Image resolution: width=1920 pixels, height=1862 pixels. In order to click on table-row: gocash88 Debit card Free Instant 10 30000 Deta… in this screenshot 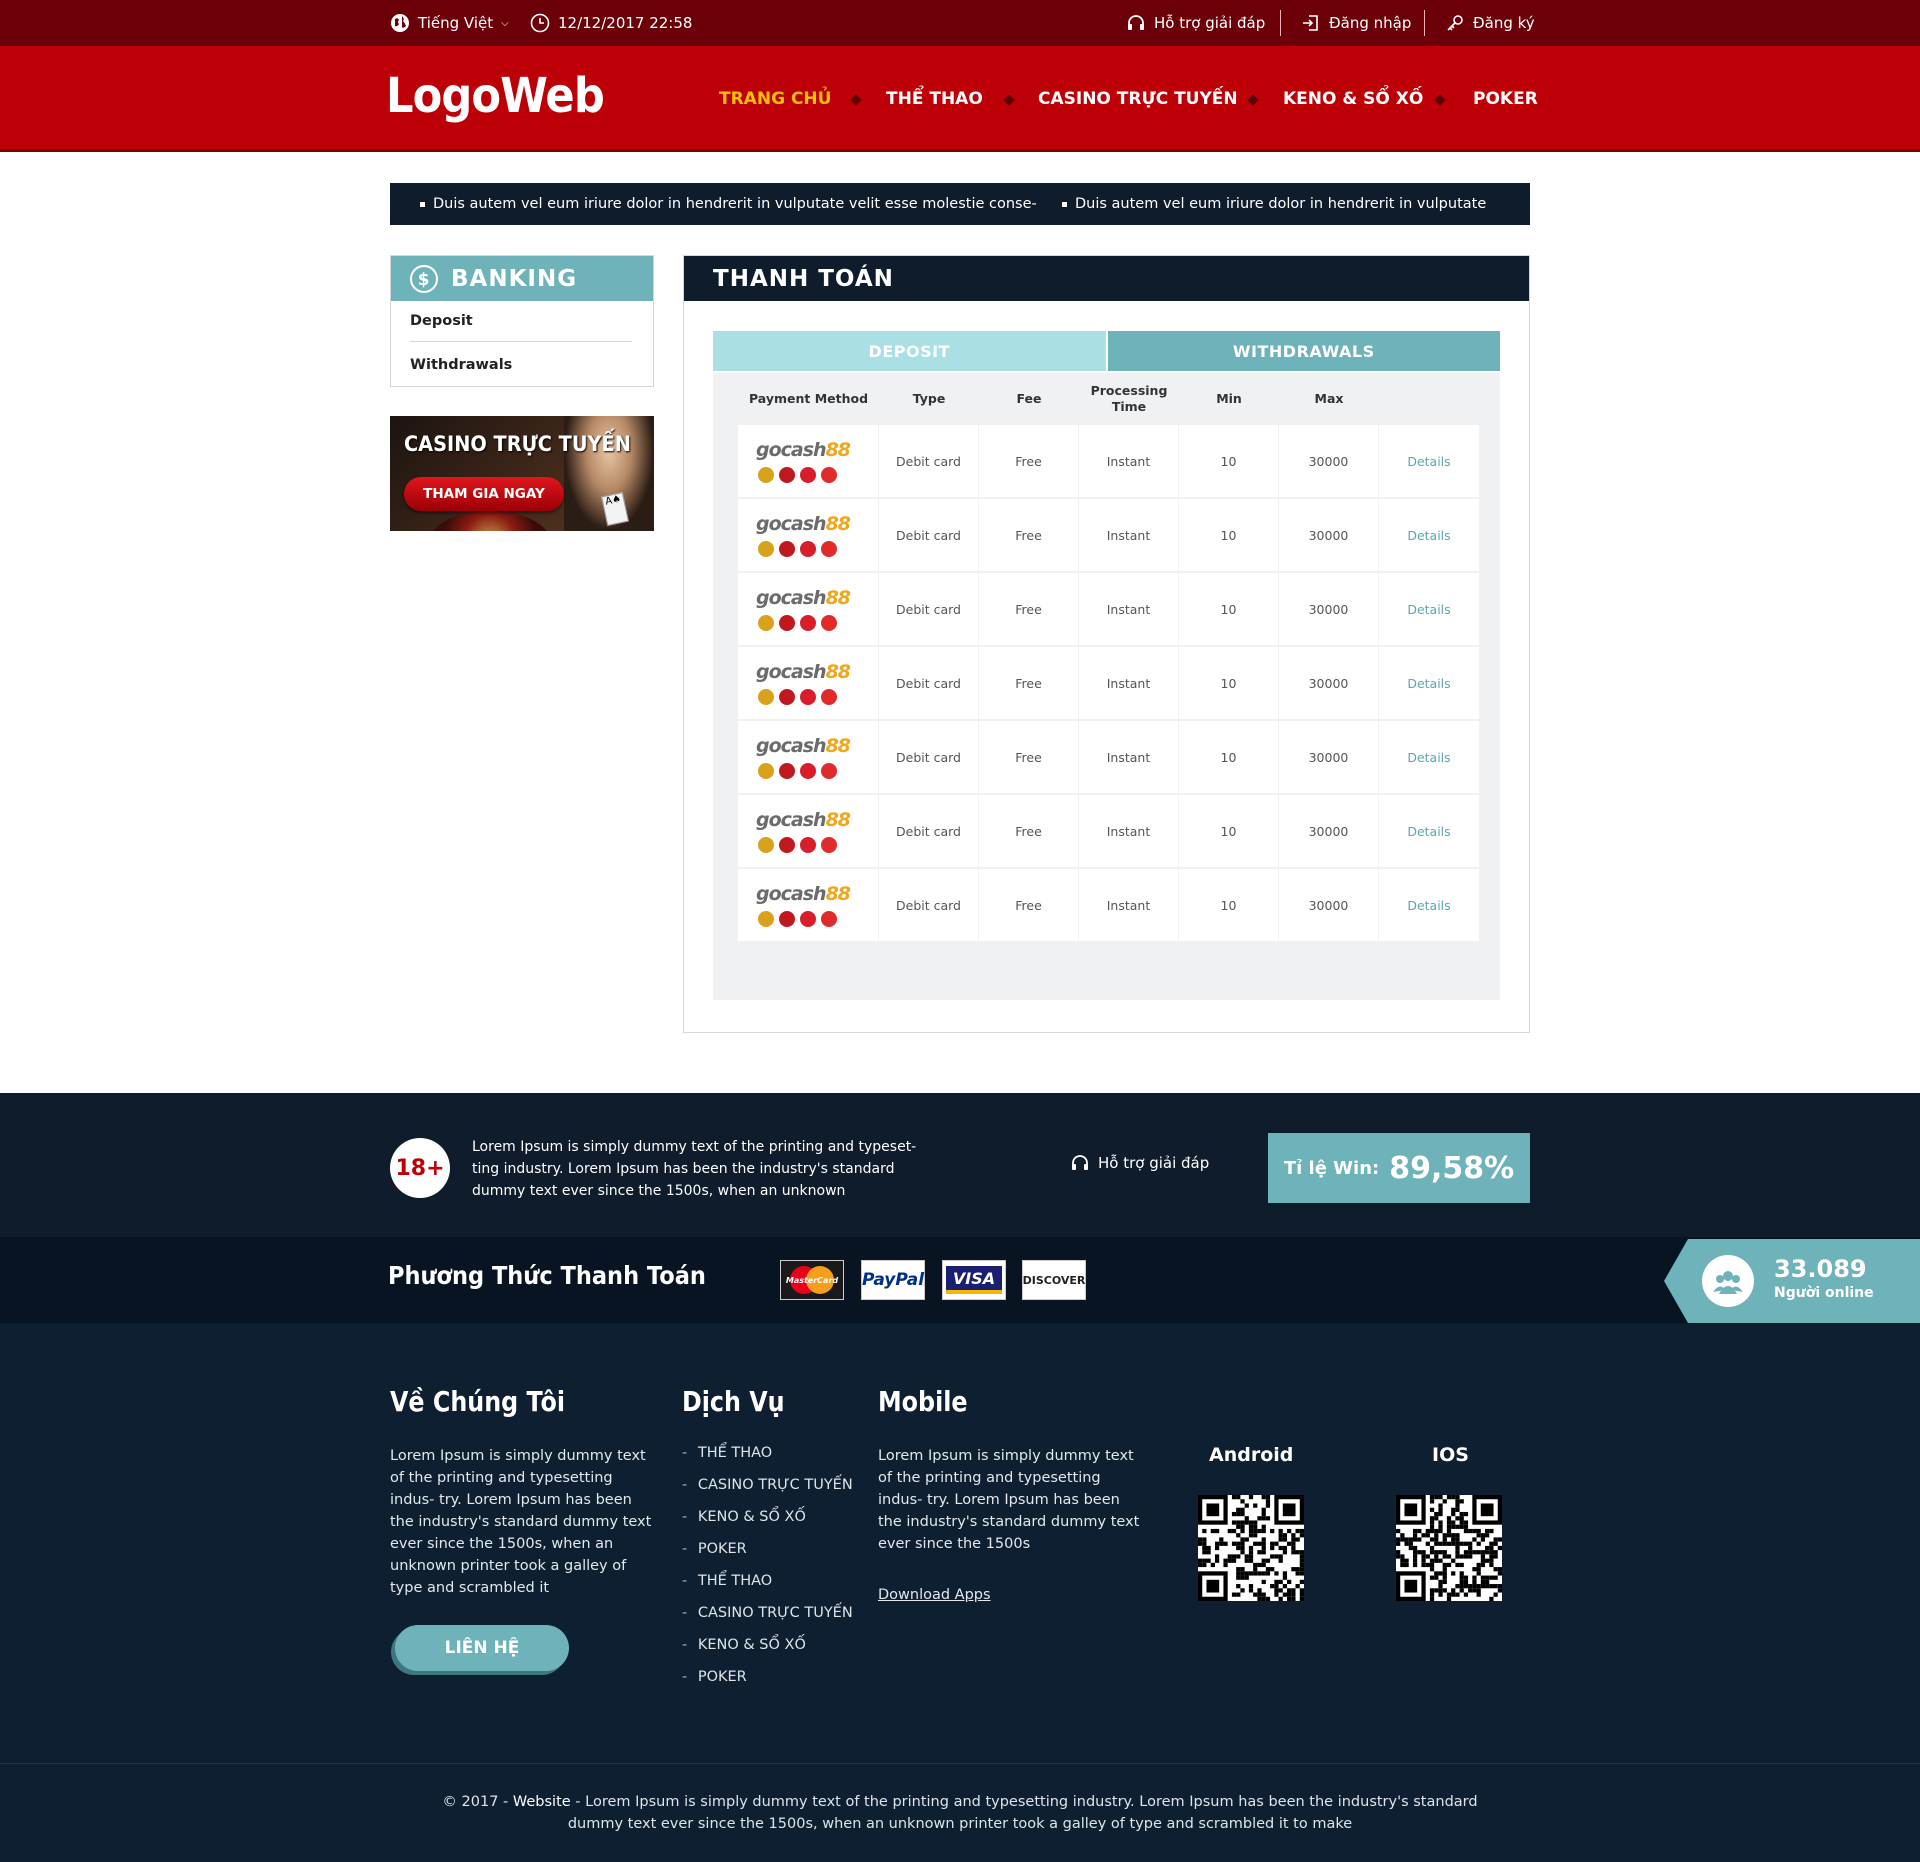, I will do `click(1108, 461)`.